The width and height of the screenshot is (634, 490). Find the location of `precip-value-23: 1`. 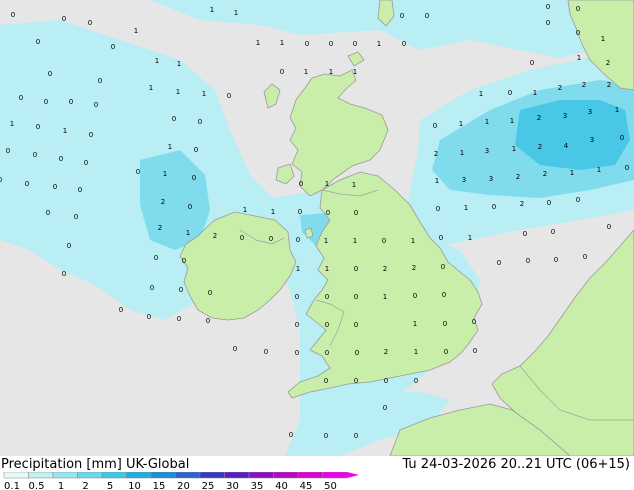

precip-value-23: 1 is located at coordinates (603, 39).